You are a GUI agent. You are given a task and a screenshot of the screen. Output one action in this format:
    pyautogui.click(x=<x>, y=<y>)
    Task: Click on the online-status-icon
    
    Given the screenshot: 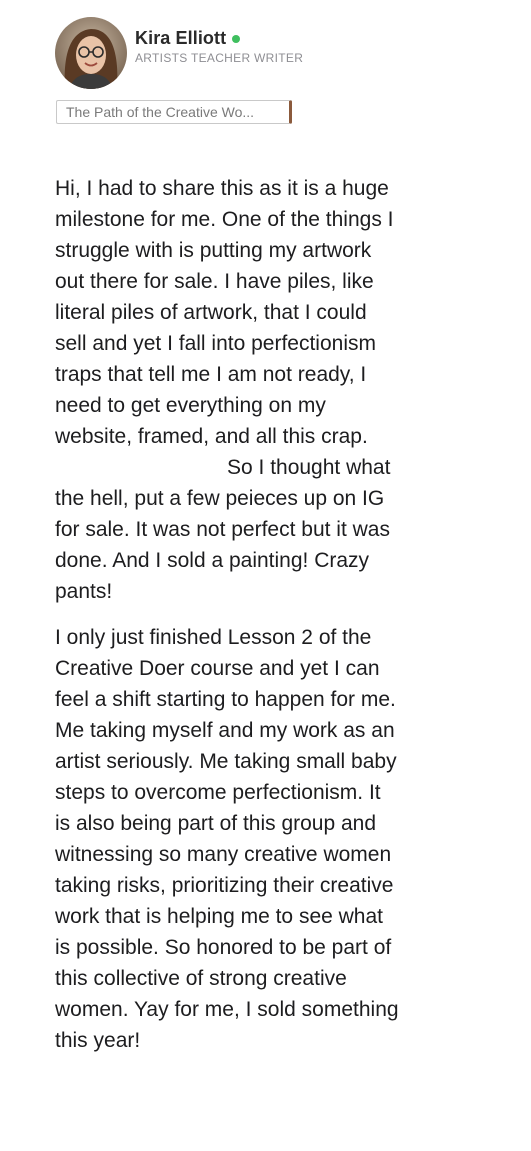 What is the action you would take?
    pyautogui.click(x=236, y=38)
    